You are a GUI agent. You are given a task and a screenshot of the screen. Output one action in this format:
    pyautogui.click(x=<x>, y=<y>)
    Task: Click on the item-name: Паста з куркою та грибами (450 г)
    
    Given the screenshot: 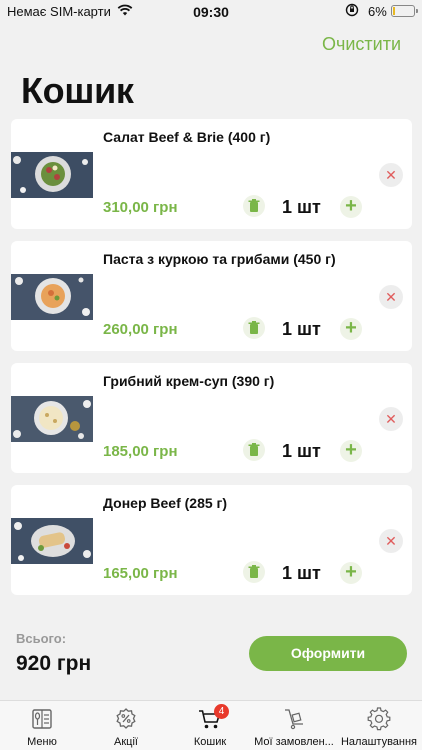 What is the action you would take?
    pyautogui.click(x=219, y=259)
    